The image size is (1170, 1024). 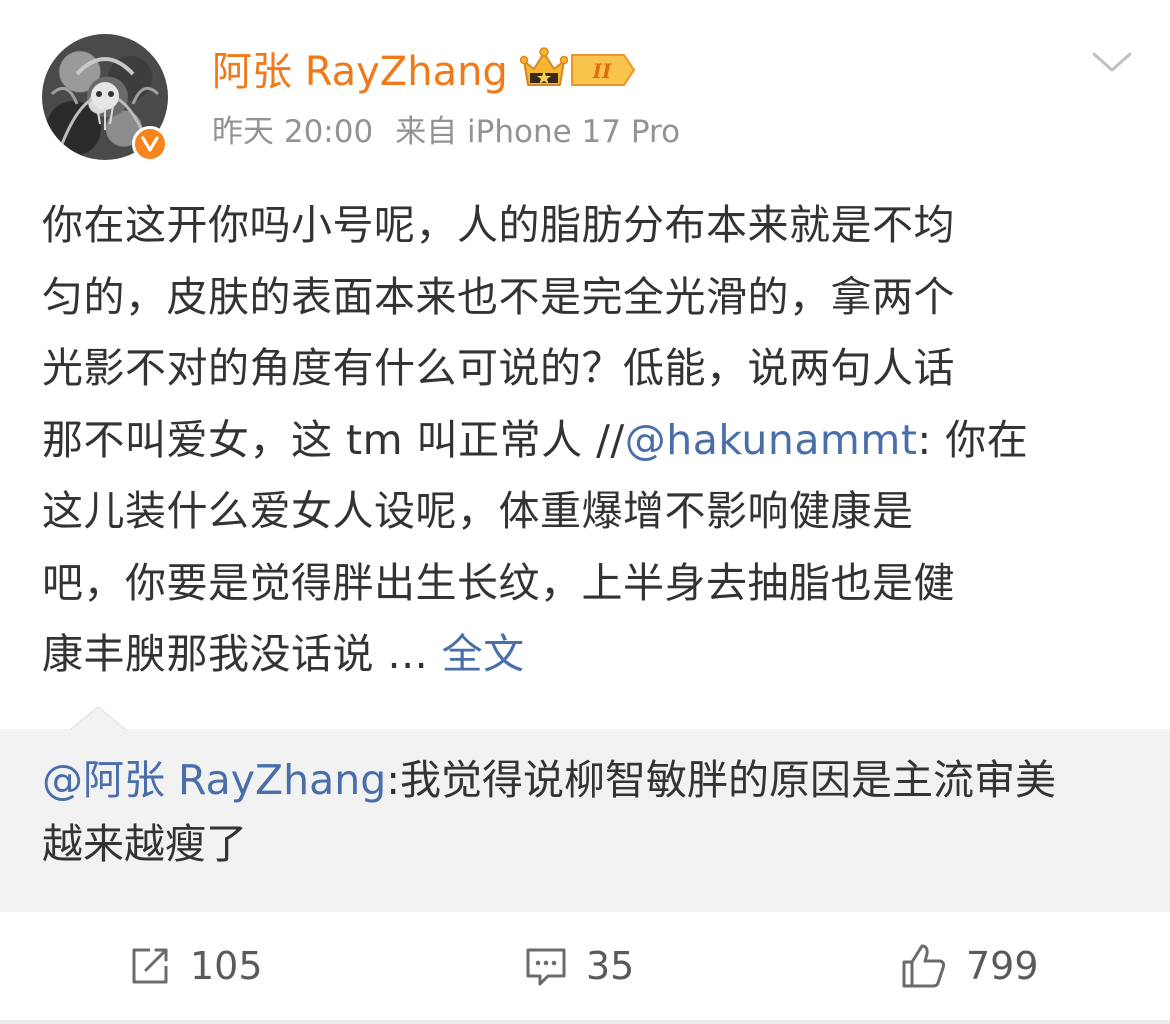 I want to click on mention-link: @hakunammt, so click(x=771, y=440).